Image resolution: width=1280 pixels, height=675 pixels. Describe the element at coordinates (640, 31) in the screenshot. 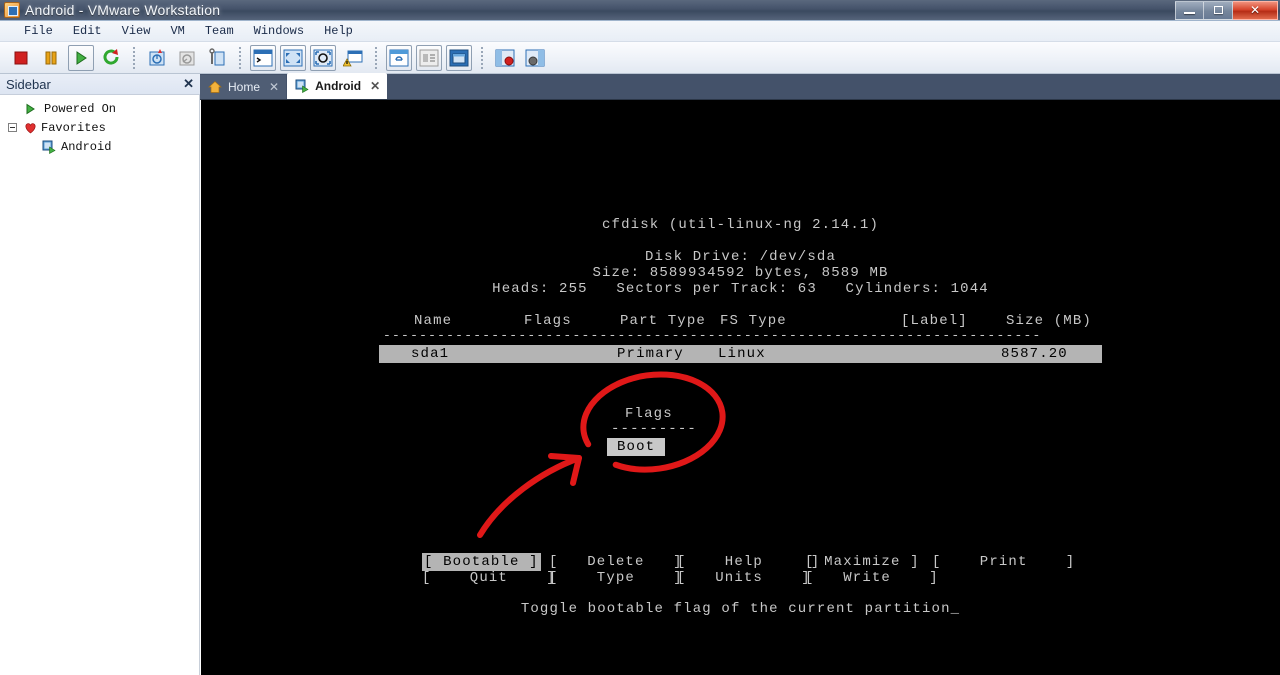

I see `menu-bar: File Edit View VM Team Windows Help` at that location.